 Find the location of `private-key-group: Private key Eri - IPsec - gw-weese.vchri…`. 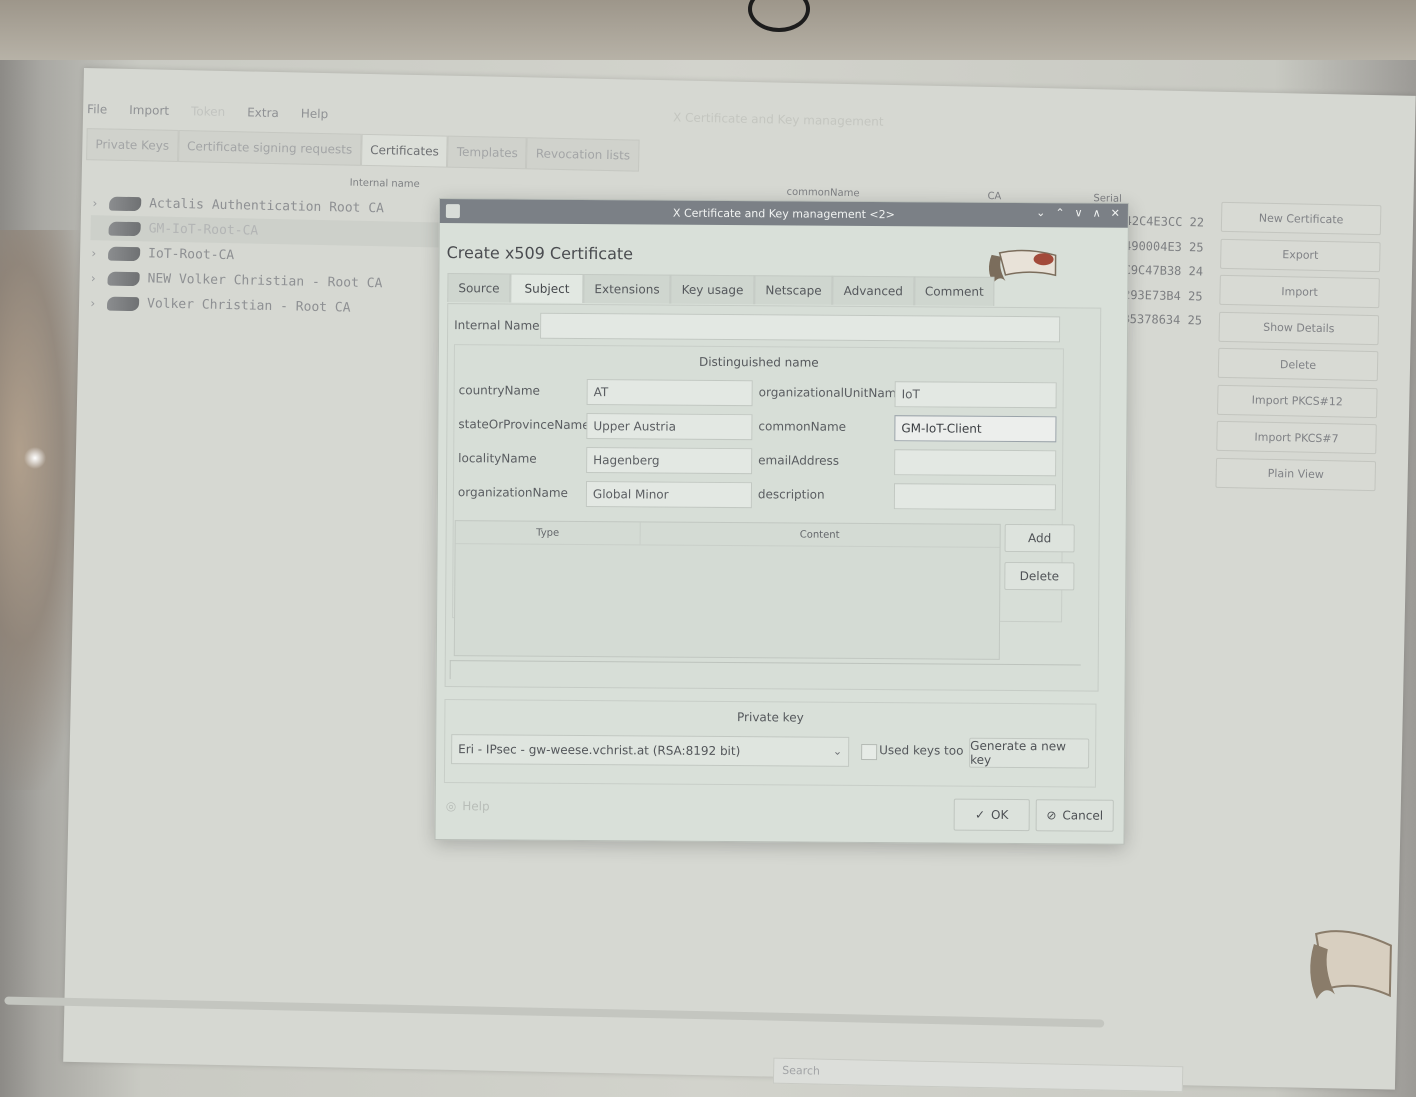

private-key-group: Private key Eri - IPsec - gw-weese.vchri… is located at coordinates (770, 743).